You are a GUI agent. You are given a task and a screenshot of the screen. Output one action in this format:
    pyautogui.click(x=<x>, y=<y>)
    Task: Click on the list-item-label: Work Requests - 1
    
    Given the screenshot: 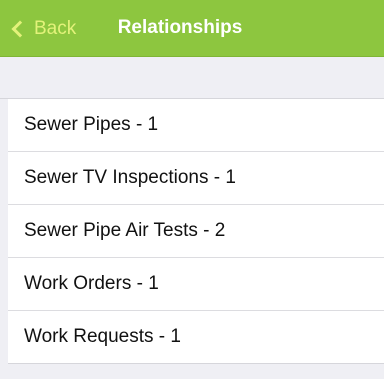 What is the action you would take?
    pyautogui.click(x=102, y=336)
    